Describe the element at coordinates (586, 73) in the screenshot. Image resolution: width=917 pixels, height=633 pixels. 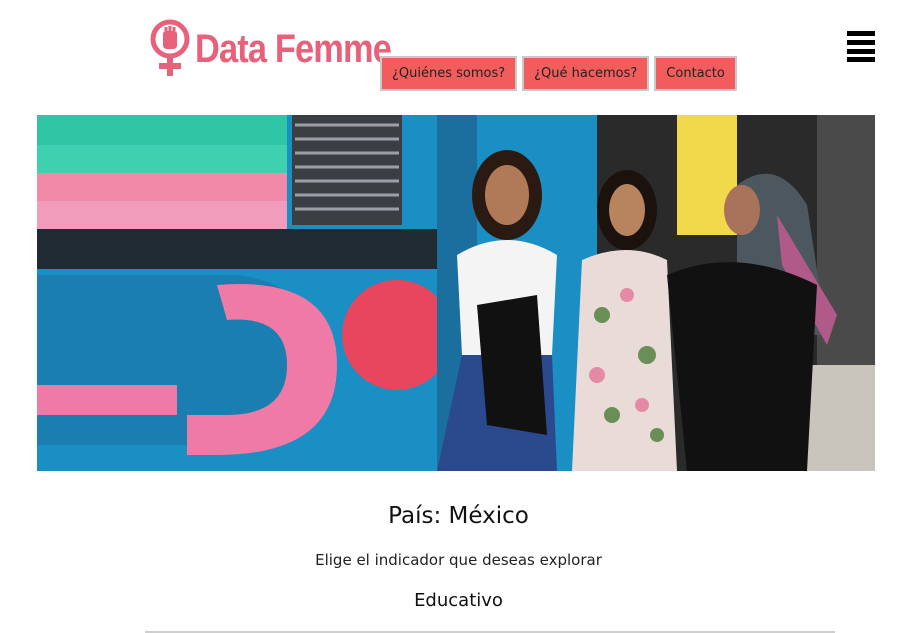
I see `nav-services-button: ¿Qué hacemos?` at that location.